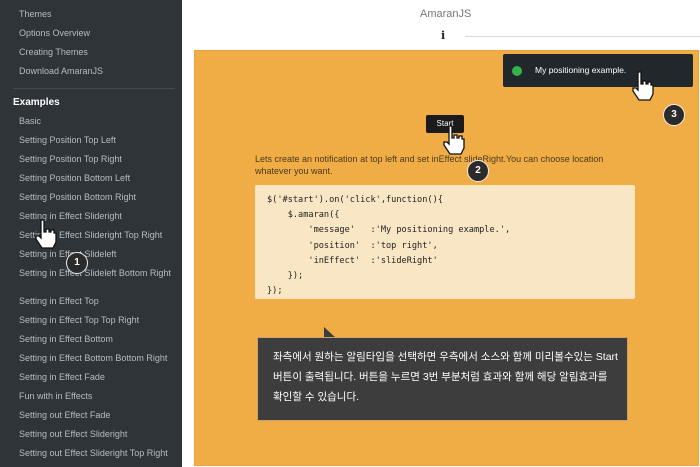 The width and height of the screenshot is (700, 467). Describe the element at coordinates (96, 140) in the screenshot. I see `sidebar-item-position-top-left: Setting Position Top Left` at that location.